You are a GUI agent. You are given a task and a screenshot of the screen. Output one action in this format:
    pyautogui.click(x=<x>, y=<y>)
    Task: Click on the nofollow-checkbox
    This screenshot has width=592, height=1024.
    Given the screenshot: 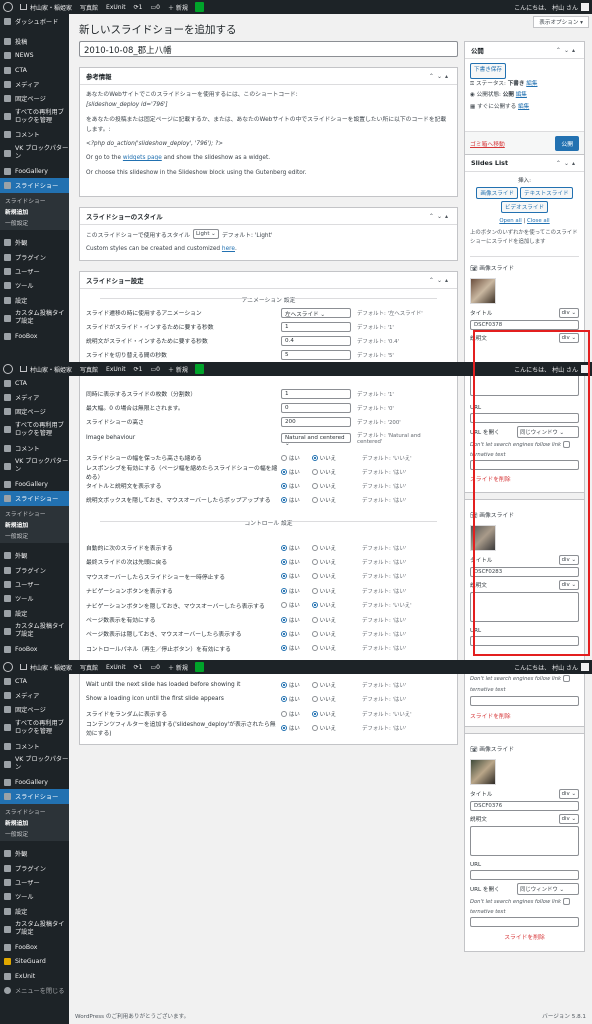 What is the action you would take?
    pyautogui.click(x=567, y=901)
    